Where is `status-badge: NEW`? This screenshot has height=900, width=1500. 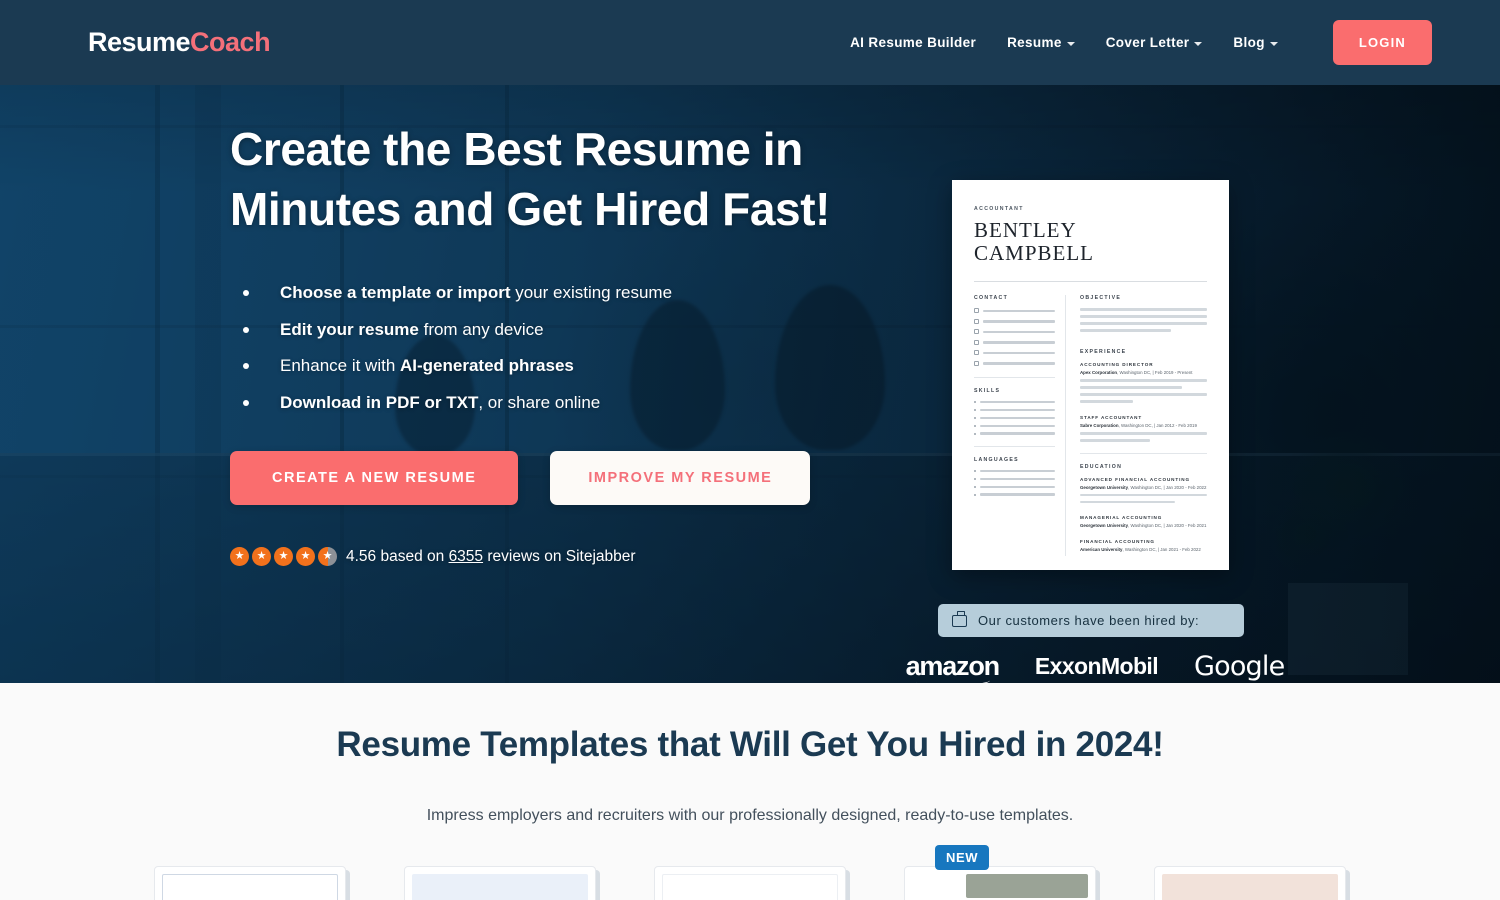
status-badge: NEW is located at coordinates (962, 857).